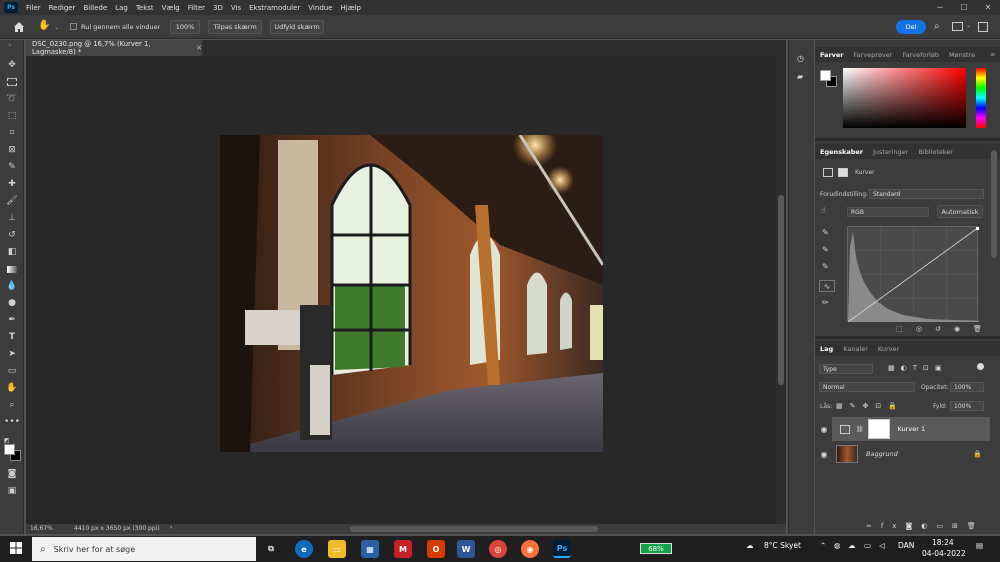 The width and height of the screenshot is (1000, 562). What do you see at coordinates (12, 354) in the screenshot?
I see `path-selection-icon: ➤` at bounding box center [12, 354].